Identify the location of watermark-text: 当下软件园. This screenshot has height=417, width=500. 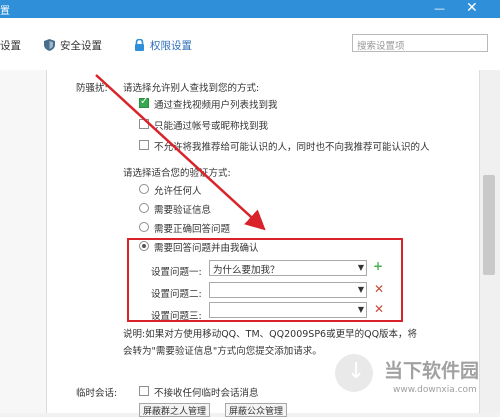
(432, 371).